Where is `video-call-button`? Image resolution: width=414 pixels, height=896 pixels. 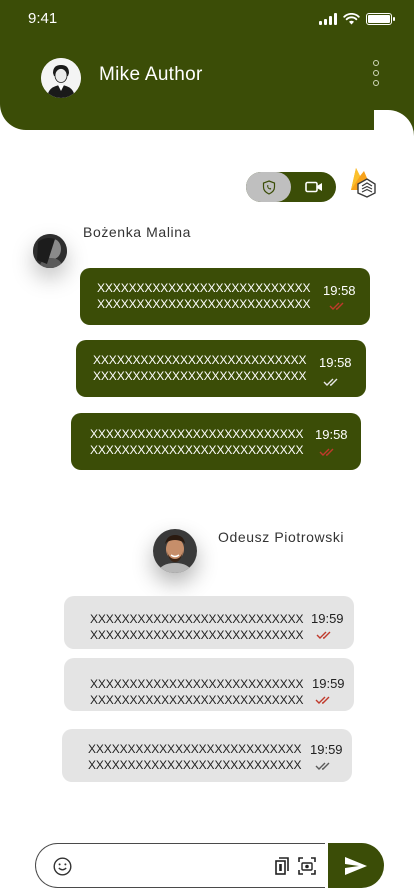
video-call-button is located at coordinates (313, 187).